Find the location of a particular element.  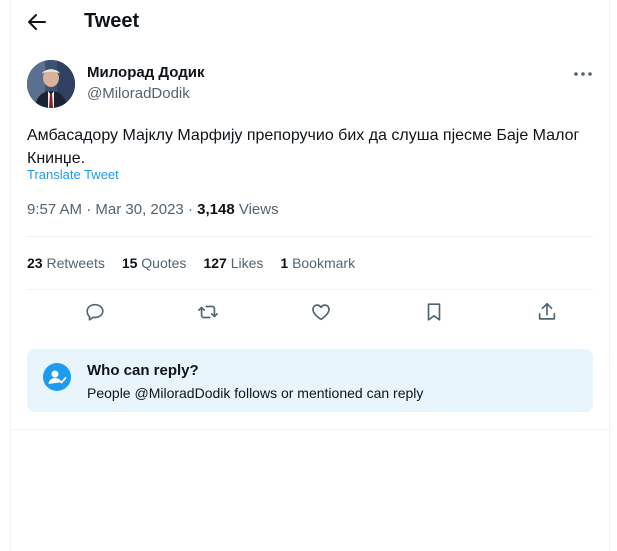

tweet-stats: 23 Retweets 15 Quotes 127 Likes 1 Bookmark is located at coordinates (199, 263).